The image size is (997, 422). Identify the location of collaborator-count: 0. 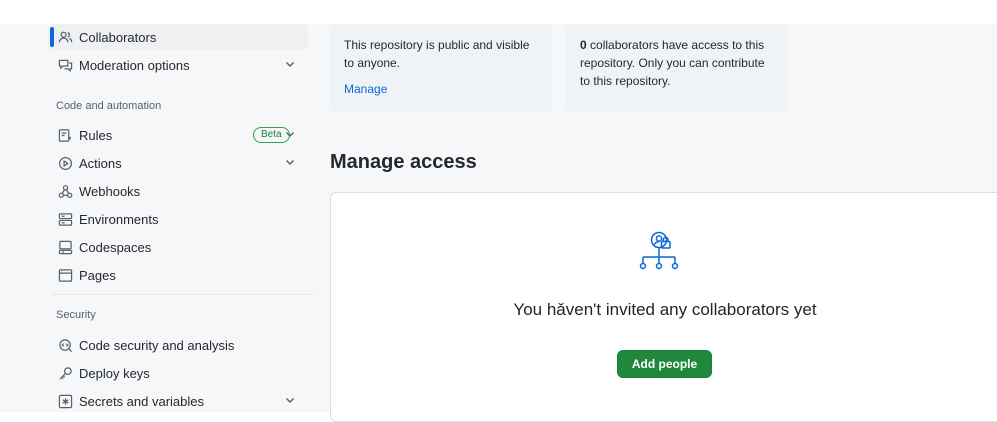
(583, 45).